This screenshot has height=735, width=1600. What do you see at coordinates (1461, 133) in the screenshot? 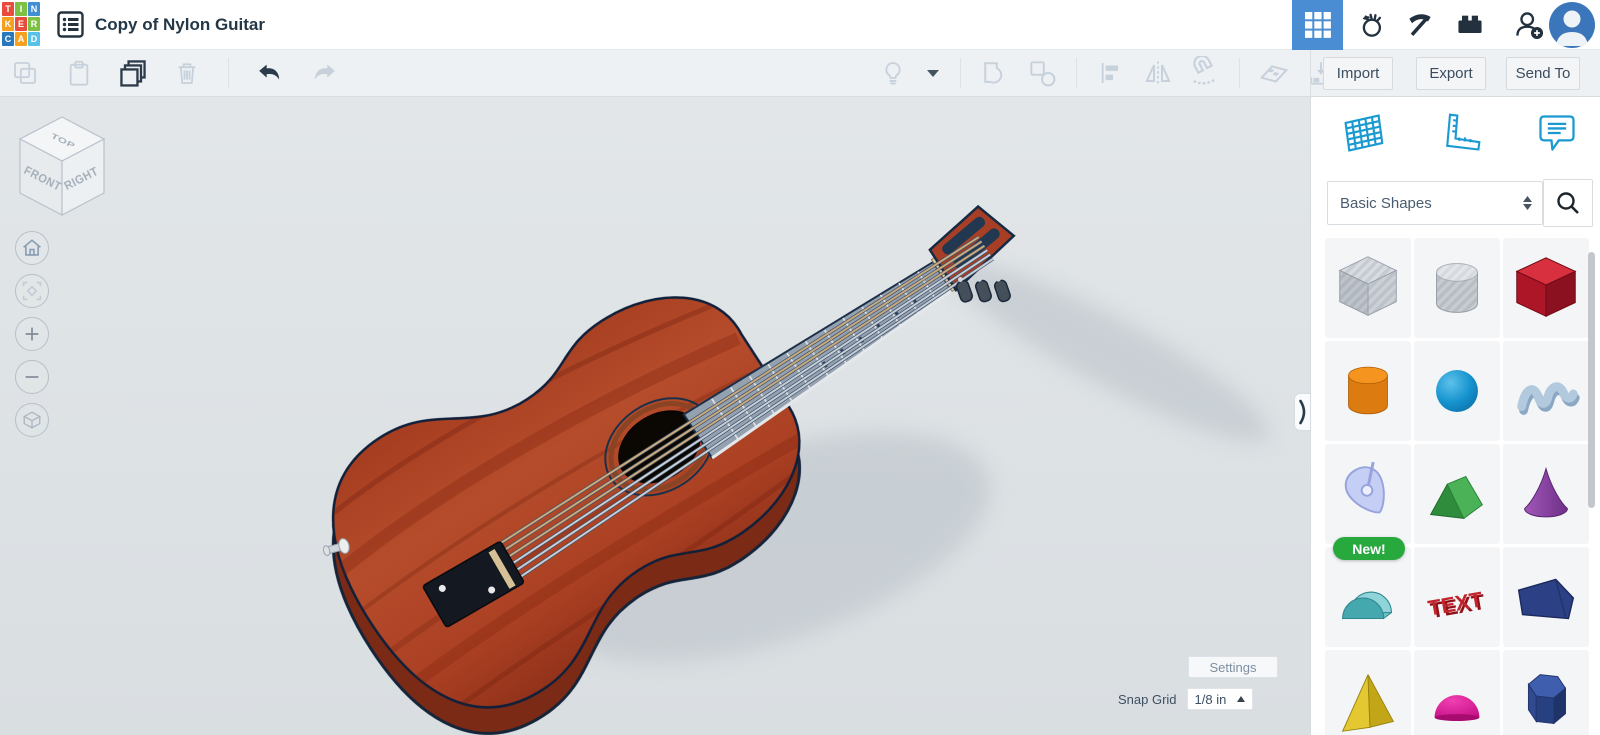
I see `ruler-helper-icon` at bounding box center [1461, 133].